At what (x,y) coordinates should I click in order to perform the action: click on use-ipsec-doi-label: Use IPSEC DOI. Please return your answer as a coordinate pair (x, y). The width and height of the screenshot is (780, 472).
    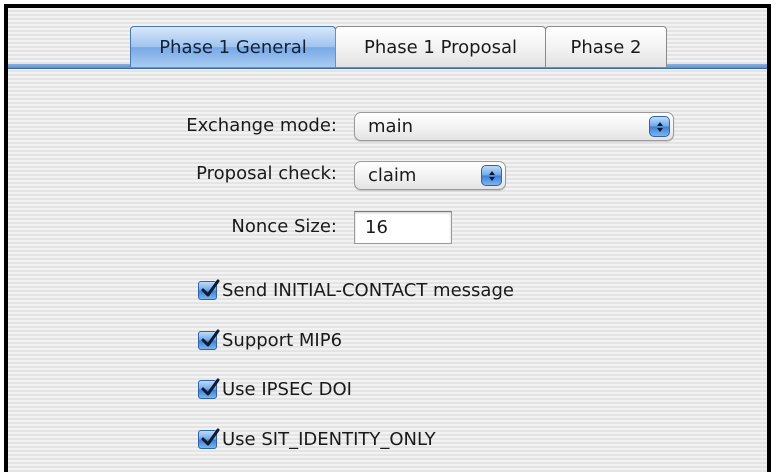
    Looking at the image, I should click on (287, 389).